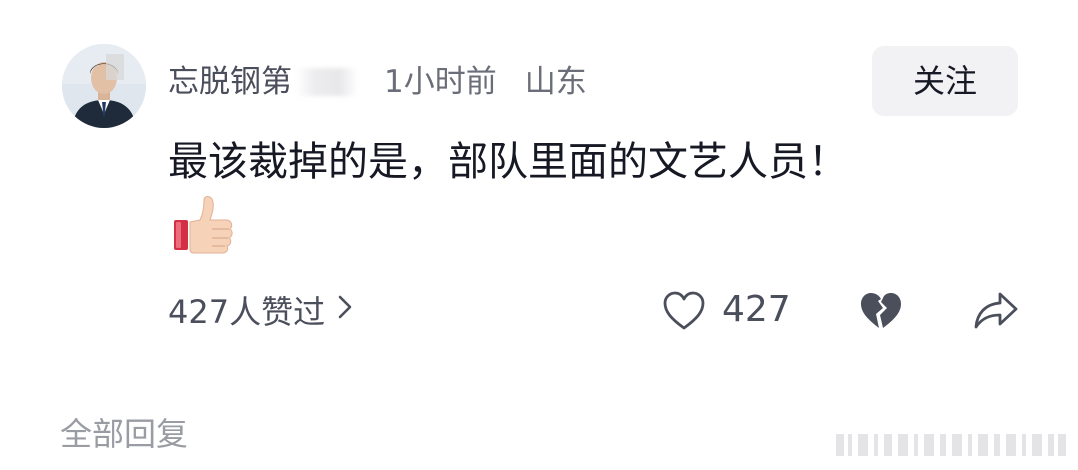  What do you see at coordinates (996, 311) in the screenshot?
I see `share-icon` at bounding box center [996, 311].